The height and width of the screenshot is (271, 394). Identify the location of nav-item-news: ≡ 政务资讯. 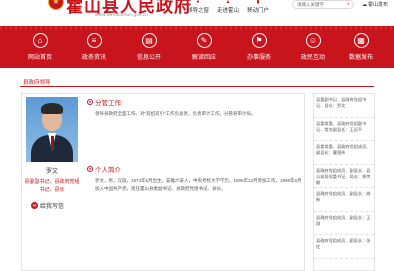
(94, 48).